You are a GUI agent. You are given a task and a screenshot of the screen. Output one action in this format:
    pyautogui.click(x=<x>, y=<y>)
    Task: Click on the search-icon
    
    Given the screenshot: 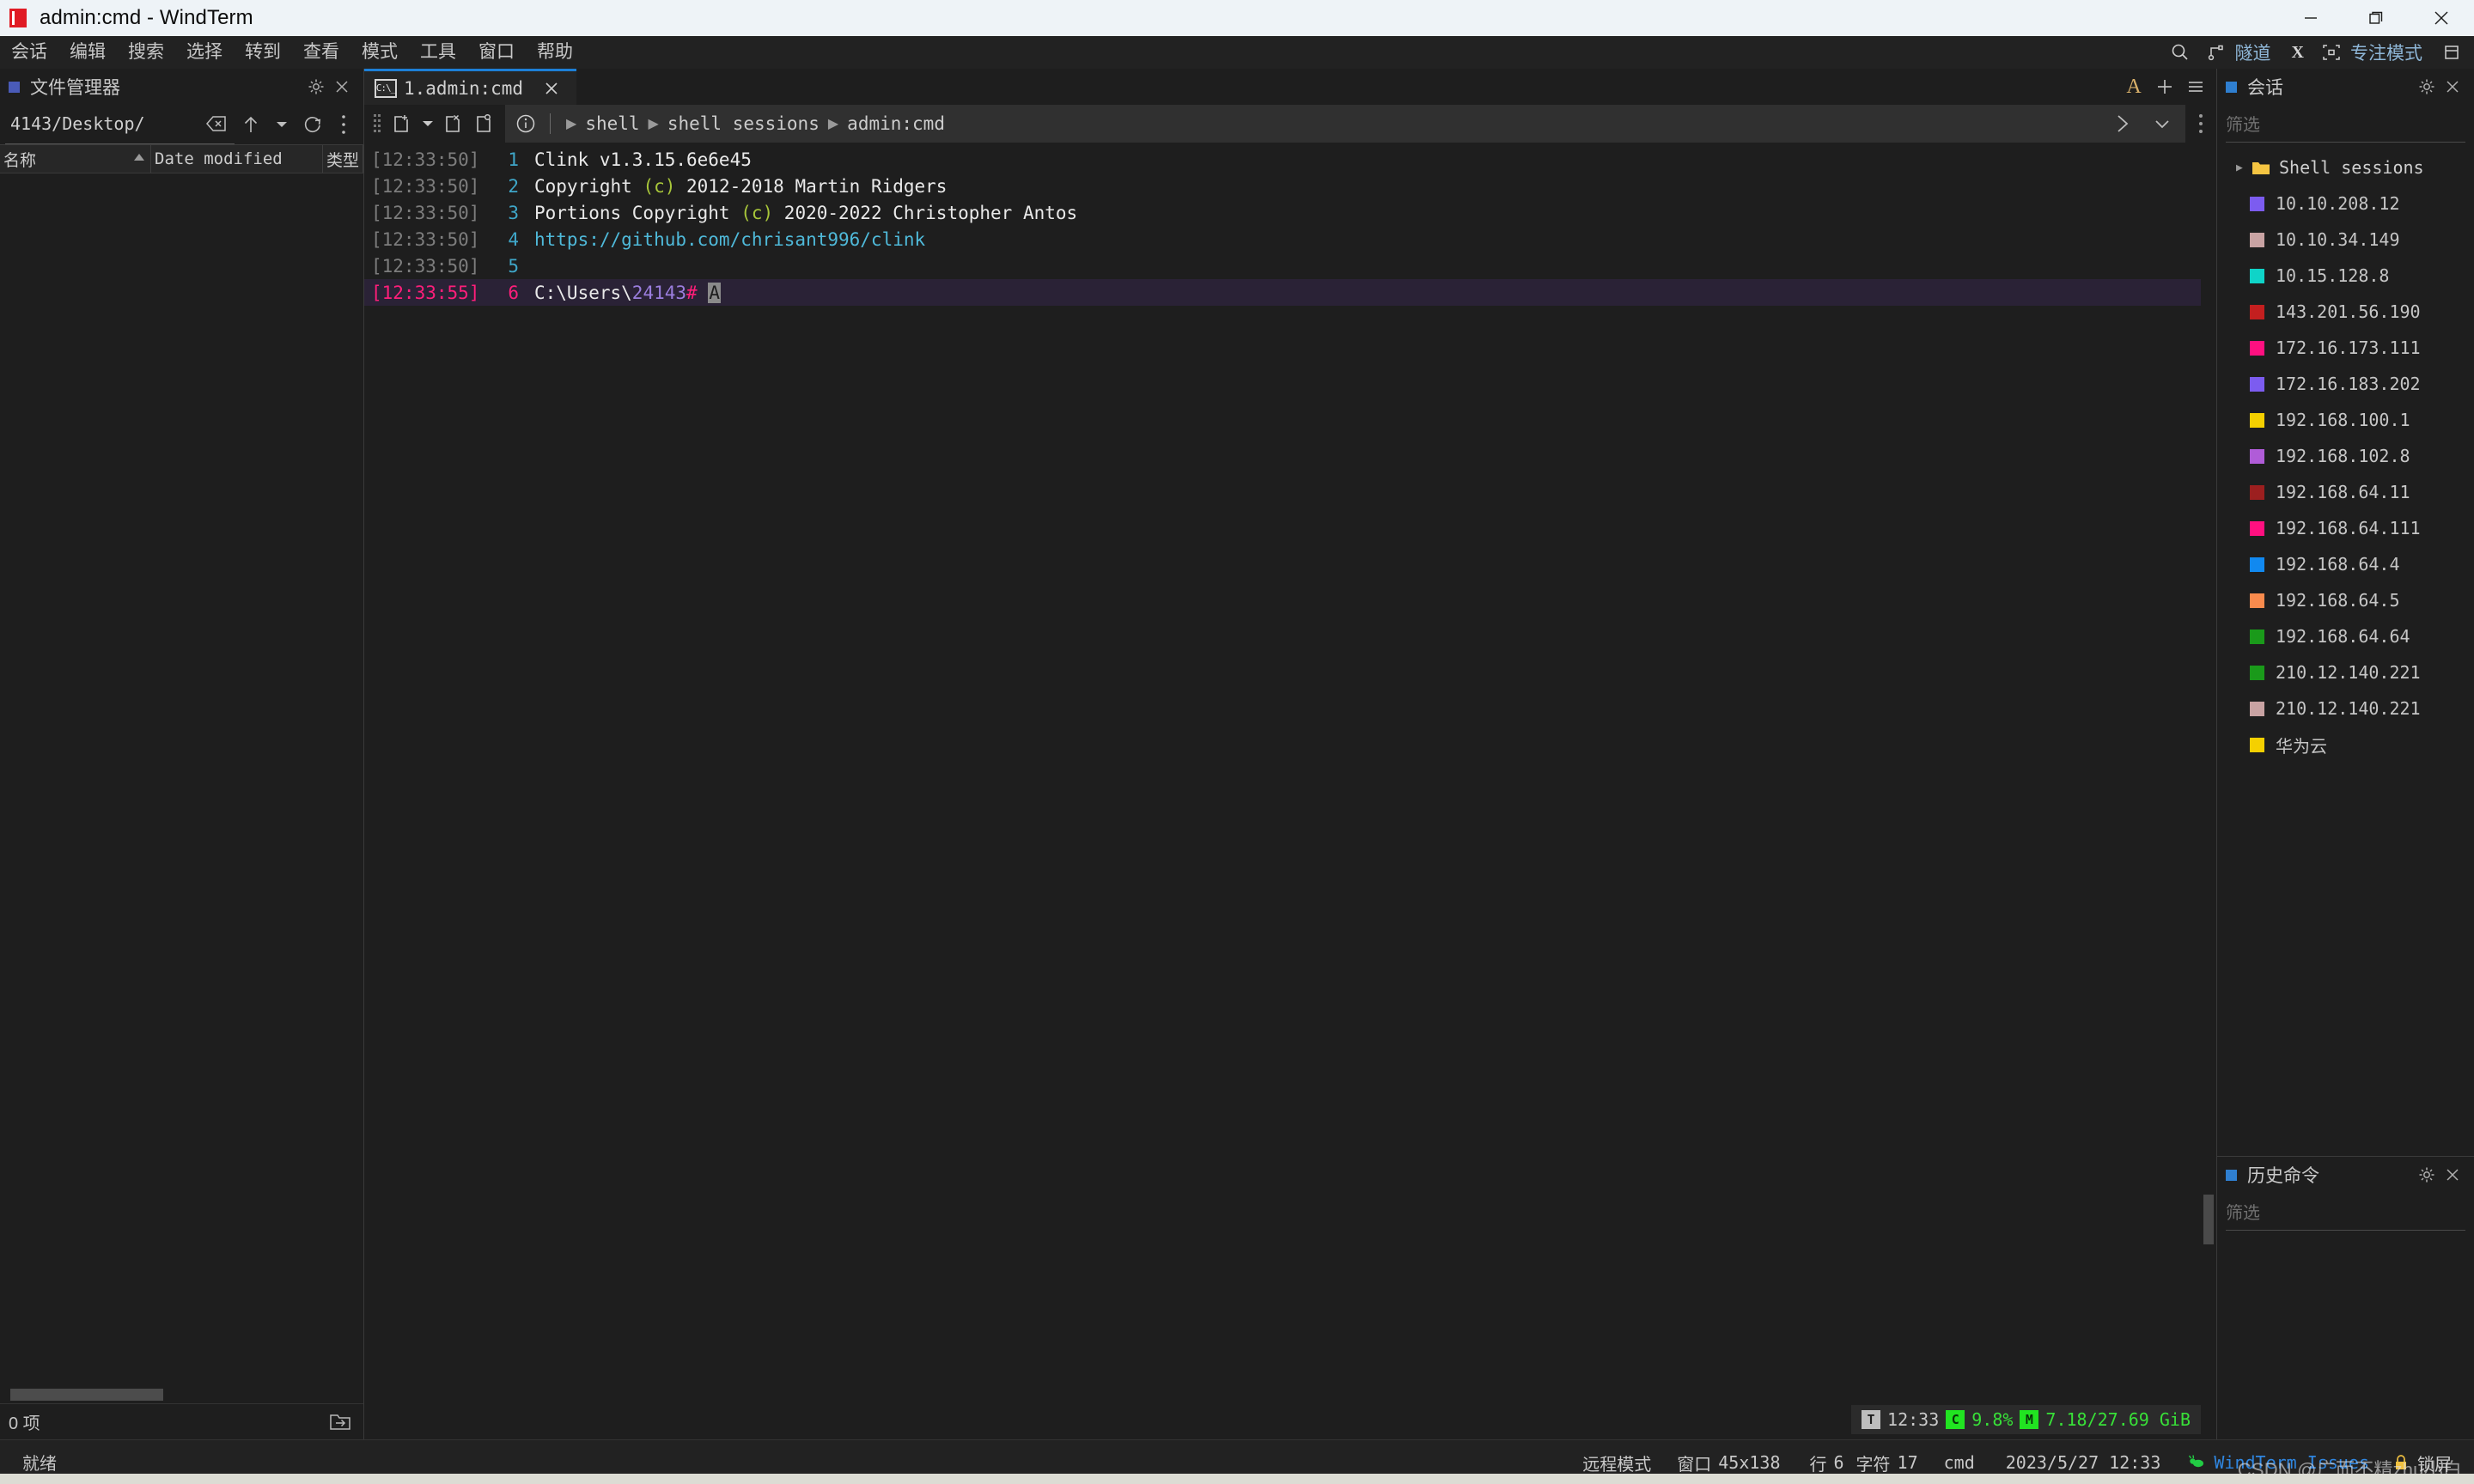 What is the action you would take?
    pyautogui.click(x=2180, y=52)
    